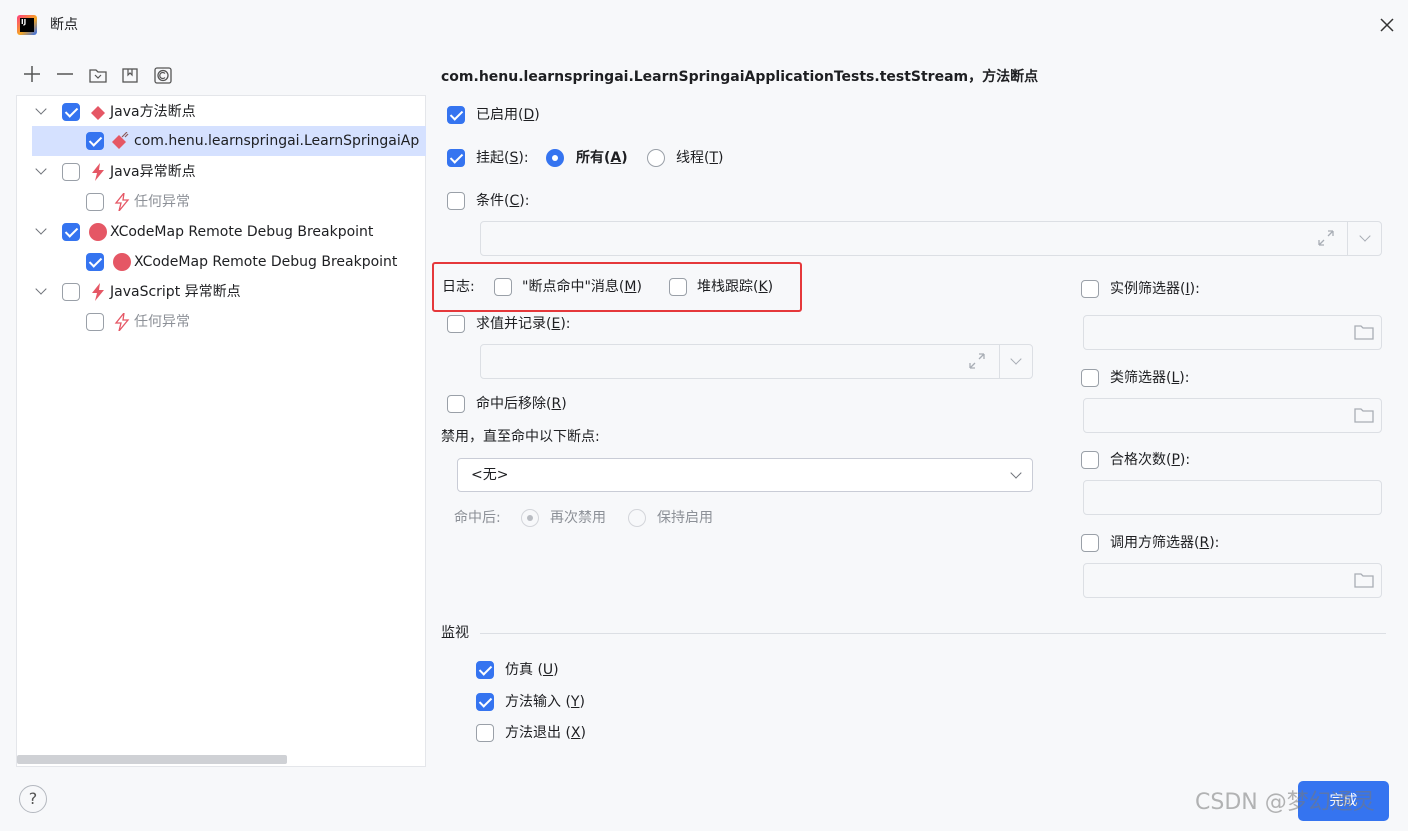 The width and height of the screenshot is (1408, 831). Describe the element at coordinates (523, 324) in the screenshot. I see `evaluate-log-label: 求值并记录(E):` at that location.